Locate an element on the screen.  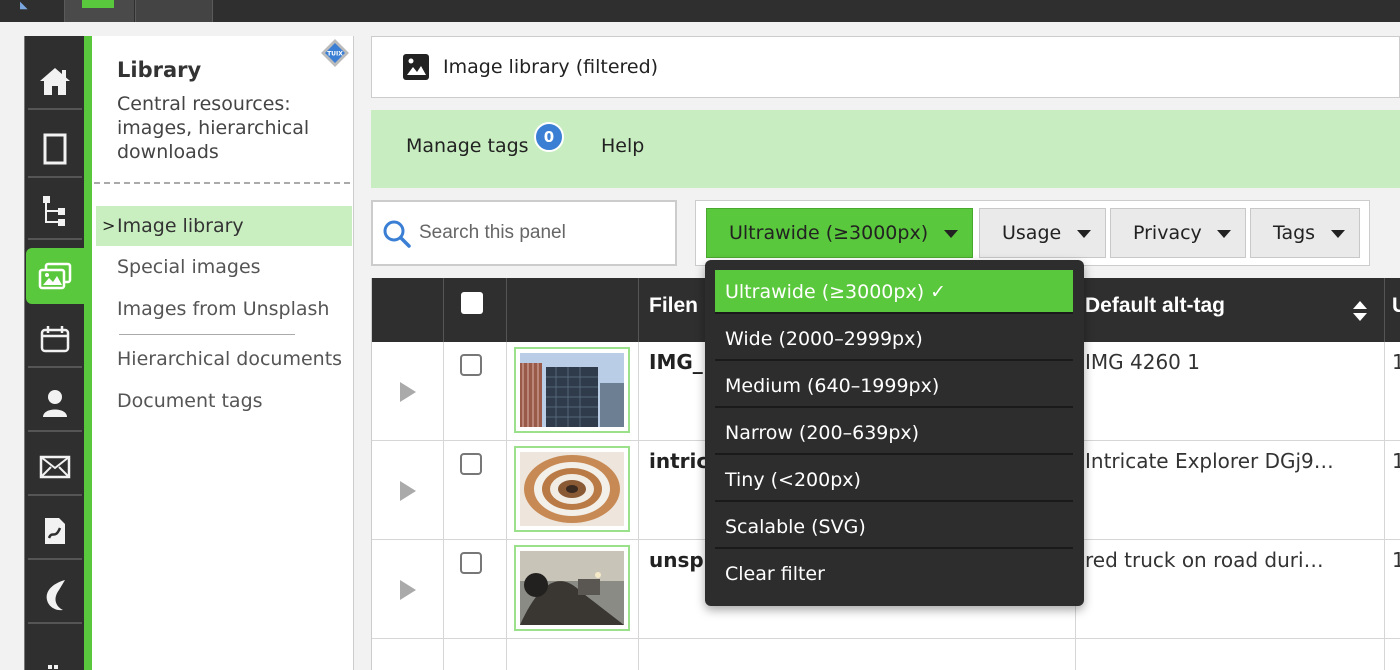
row-filename: unsp is located at coordinates (676, 560).